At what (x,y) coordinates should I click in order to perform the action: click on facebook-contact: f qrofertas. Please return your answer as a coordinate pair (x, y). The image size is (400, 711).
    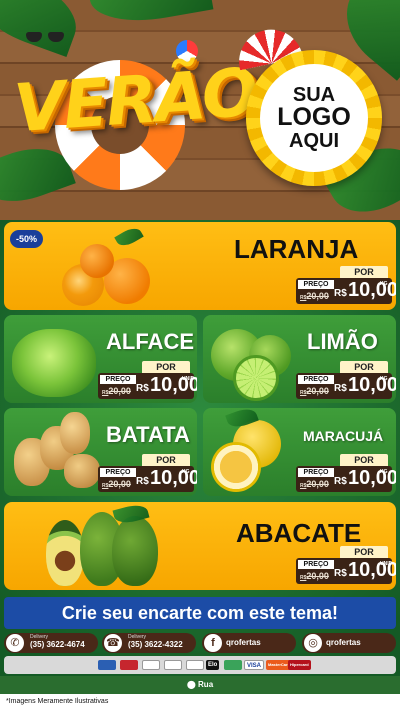
    Looking at the image, I should click on (249, 643).